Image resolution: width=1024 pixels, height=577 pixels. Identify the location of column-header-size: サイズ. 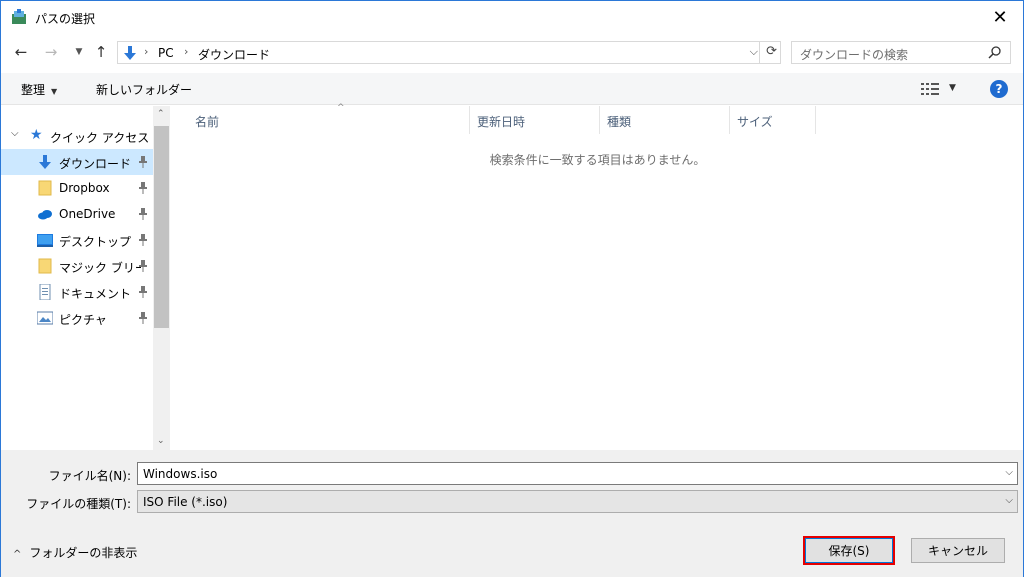
(772, 120).